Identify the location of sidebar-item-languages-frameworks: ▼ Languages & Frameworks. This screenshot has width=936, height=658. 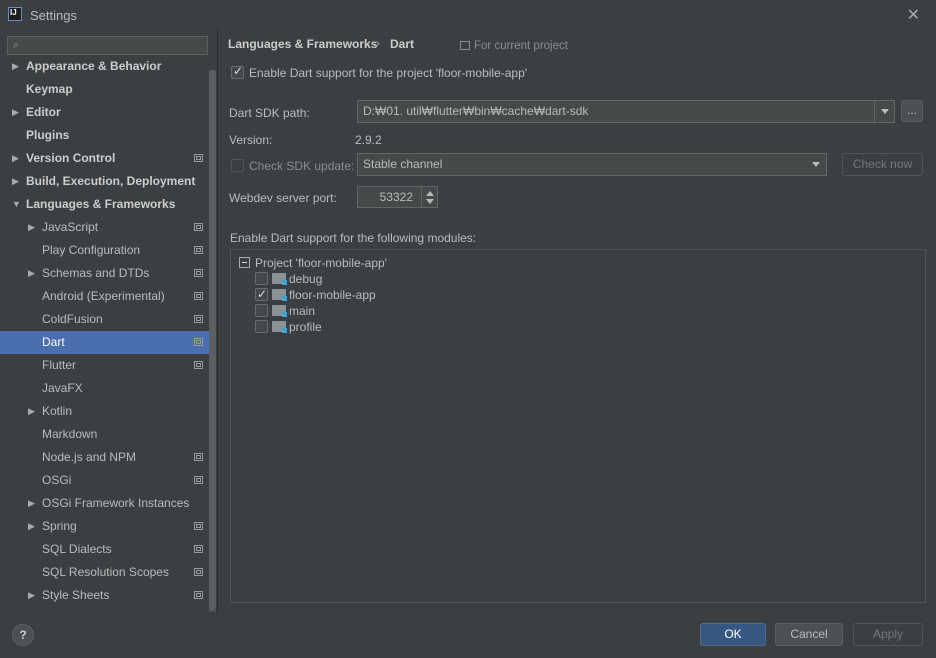
(104, 204).